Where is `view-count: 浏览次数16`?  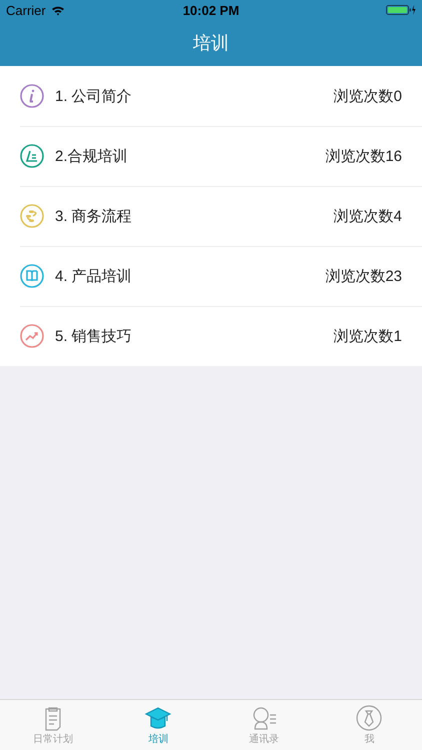
view-count: 浏览次数16 is located at coordinates (363, 156).